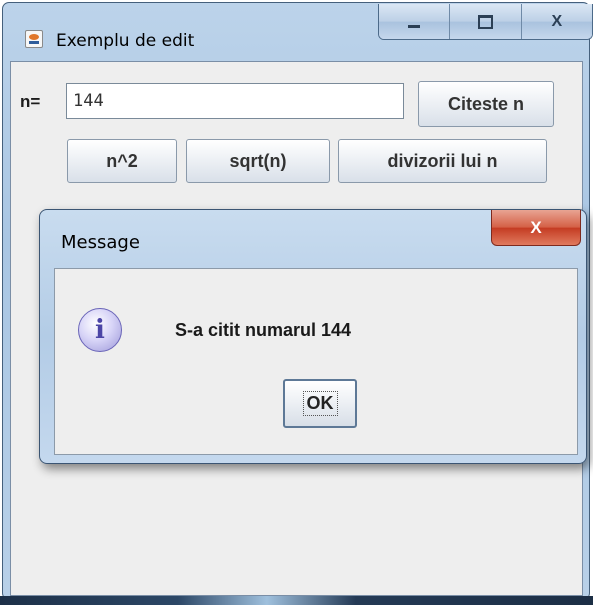  Describe the element at coordinates (122, 161) in the screenshot. I see `n-squared-button: n^2` at that location.